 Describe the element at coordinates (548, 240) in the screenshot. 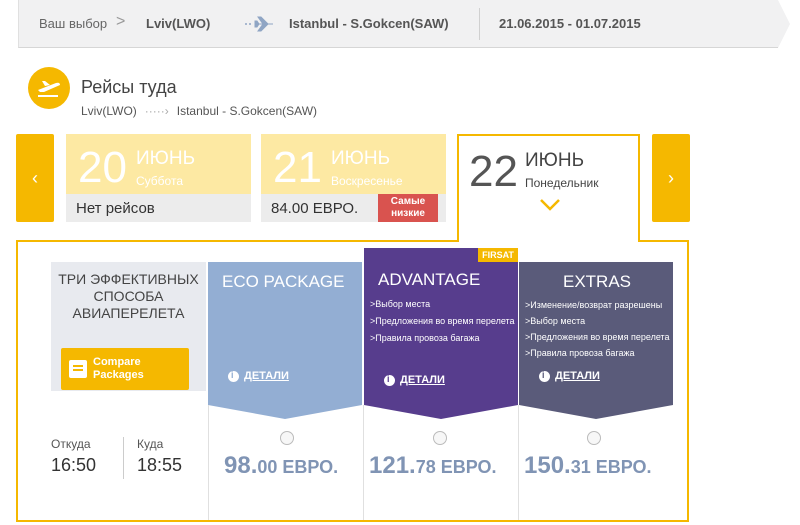

I see `panel-tab-join` at that location.